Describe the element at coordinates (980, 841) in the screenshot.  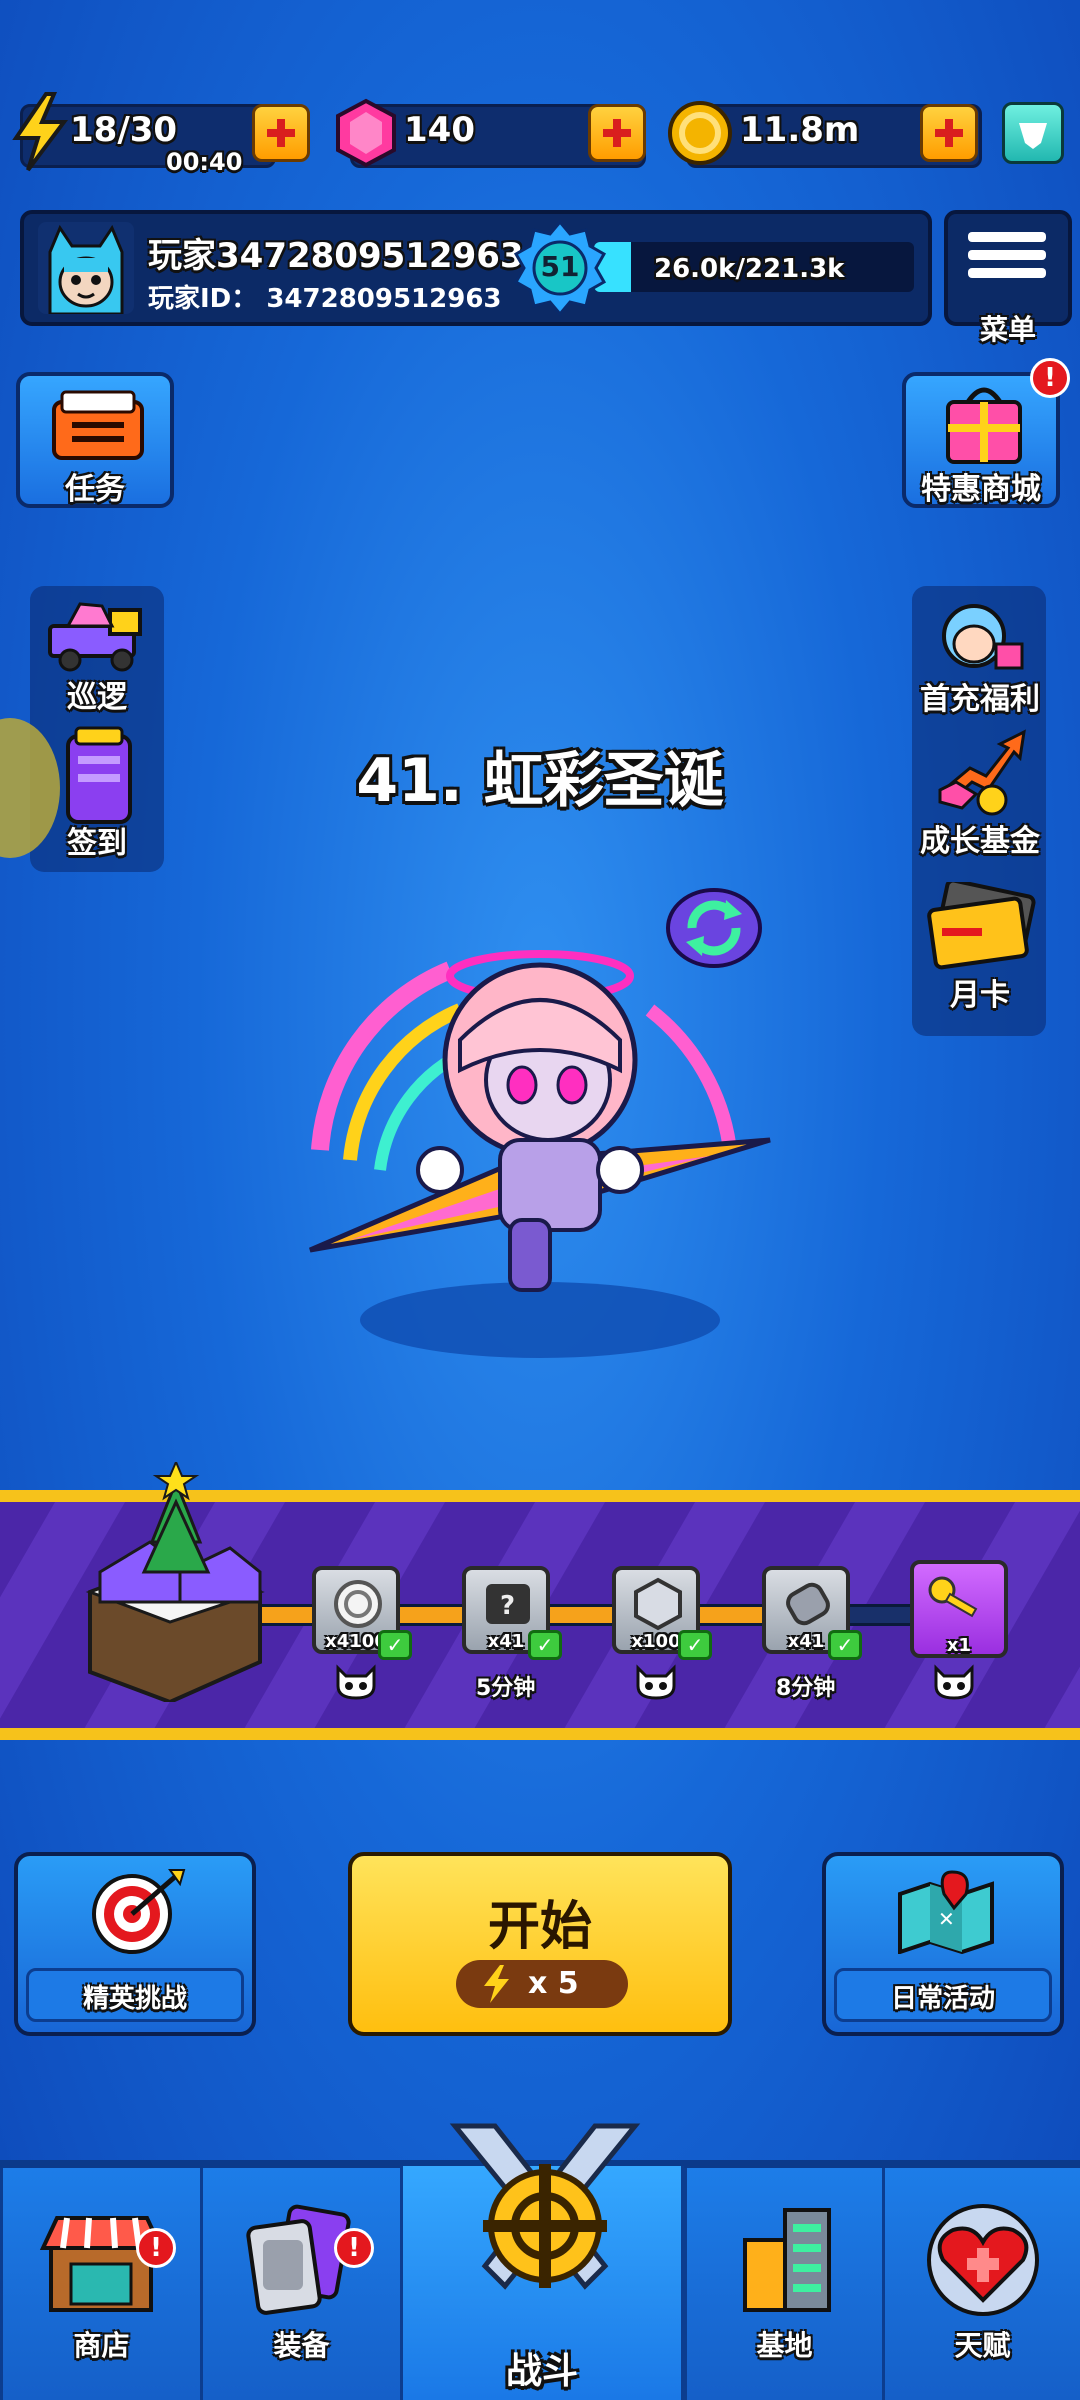
I see `growth-fund-label: 成长基金` at that location.